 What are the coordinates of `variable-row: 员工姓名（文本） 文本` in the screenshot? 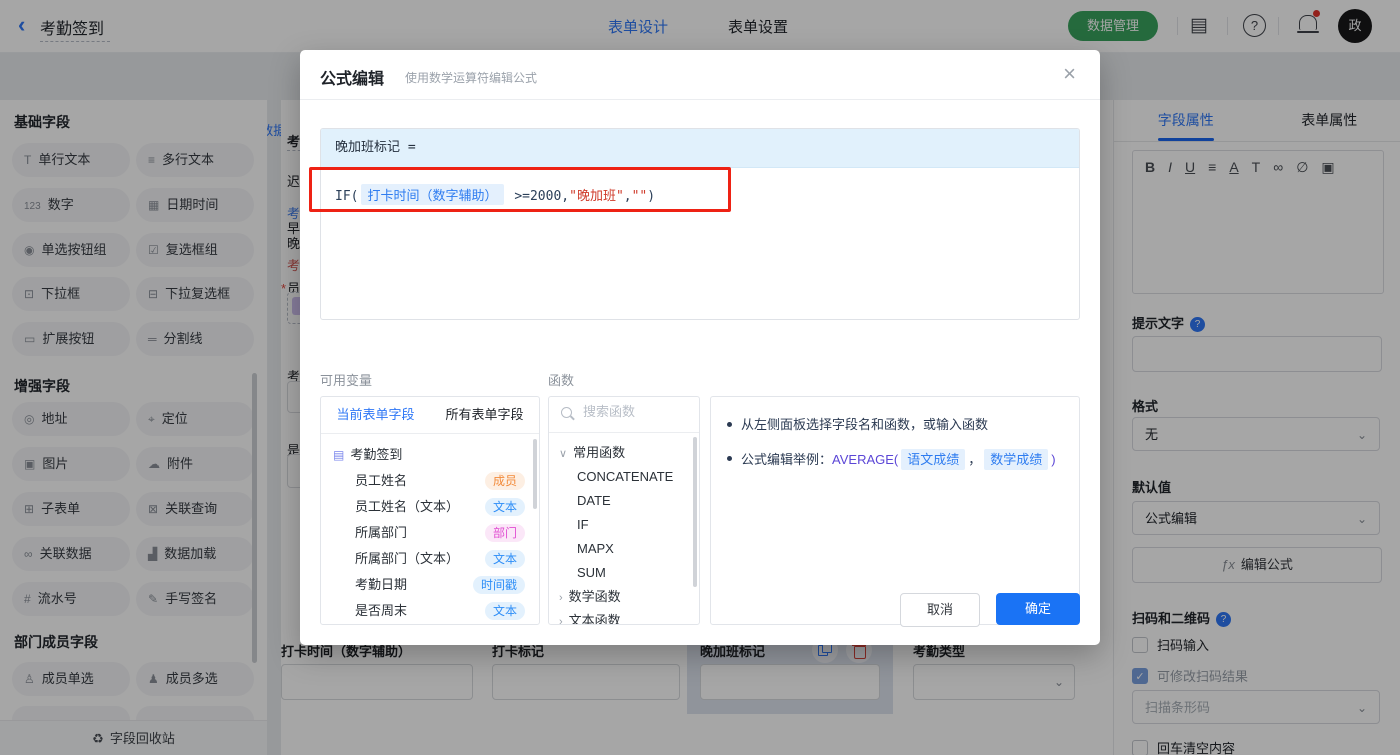 It's located at (430, 507).